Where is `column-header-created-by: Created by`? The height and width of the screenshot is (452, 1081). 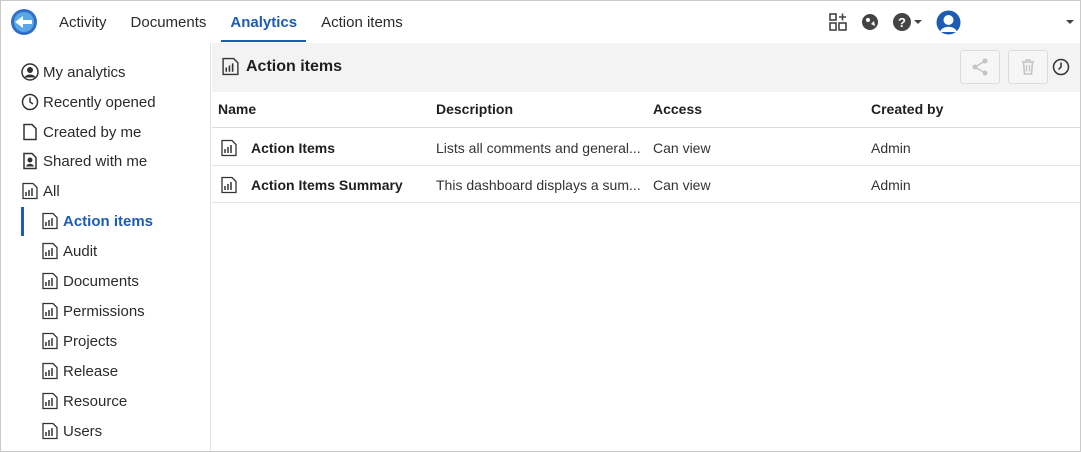
column-header-created-by: Created by is located at coordinates (907, 109).